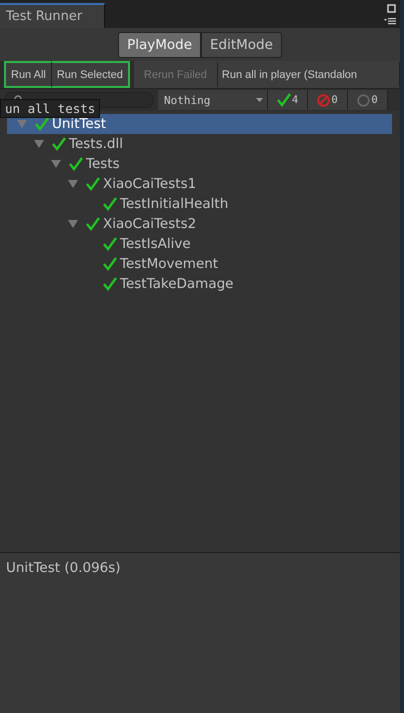 This screenshot has width=404, height=713. Describe the element at coordinates (155, 244) in the screenshot. I see `test-name: TestIsAlive` at that location.